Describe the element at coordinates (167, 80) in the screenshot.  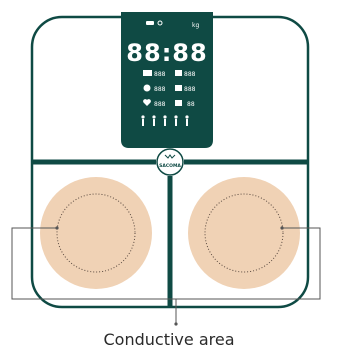
I see `display-panel` at that location.